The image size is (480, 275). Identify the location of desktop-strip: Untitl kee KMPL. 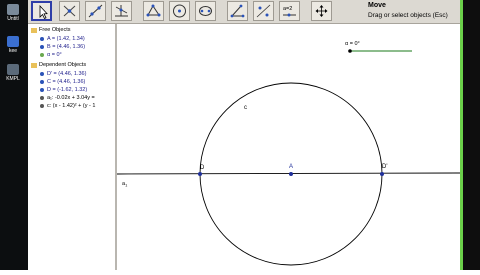
(14, 135).